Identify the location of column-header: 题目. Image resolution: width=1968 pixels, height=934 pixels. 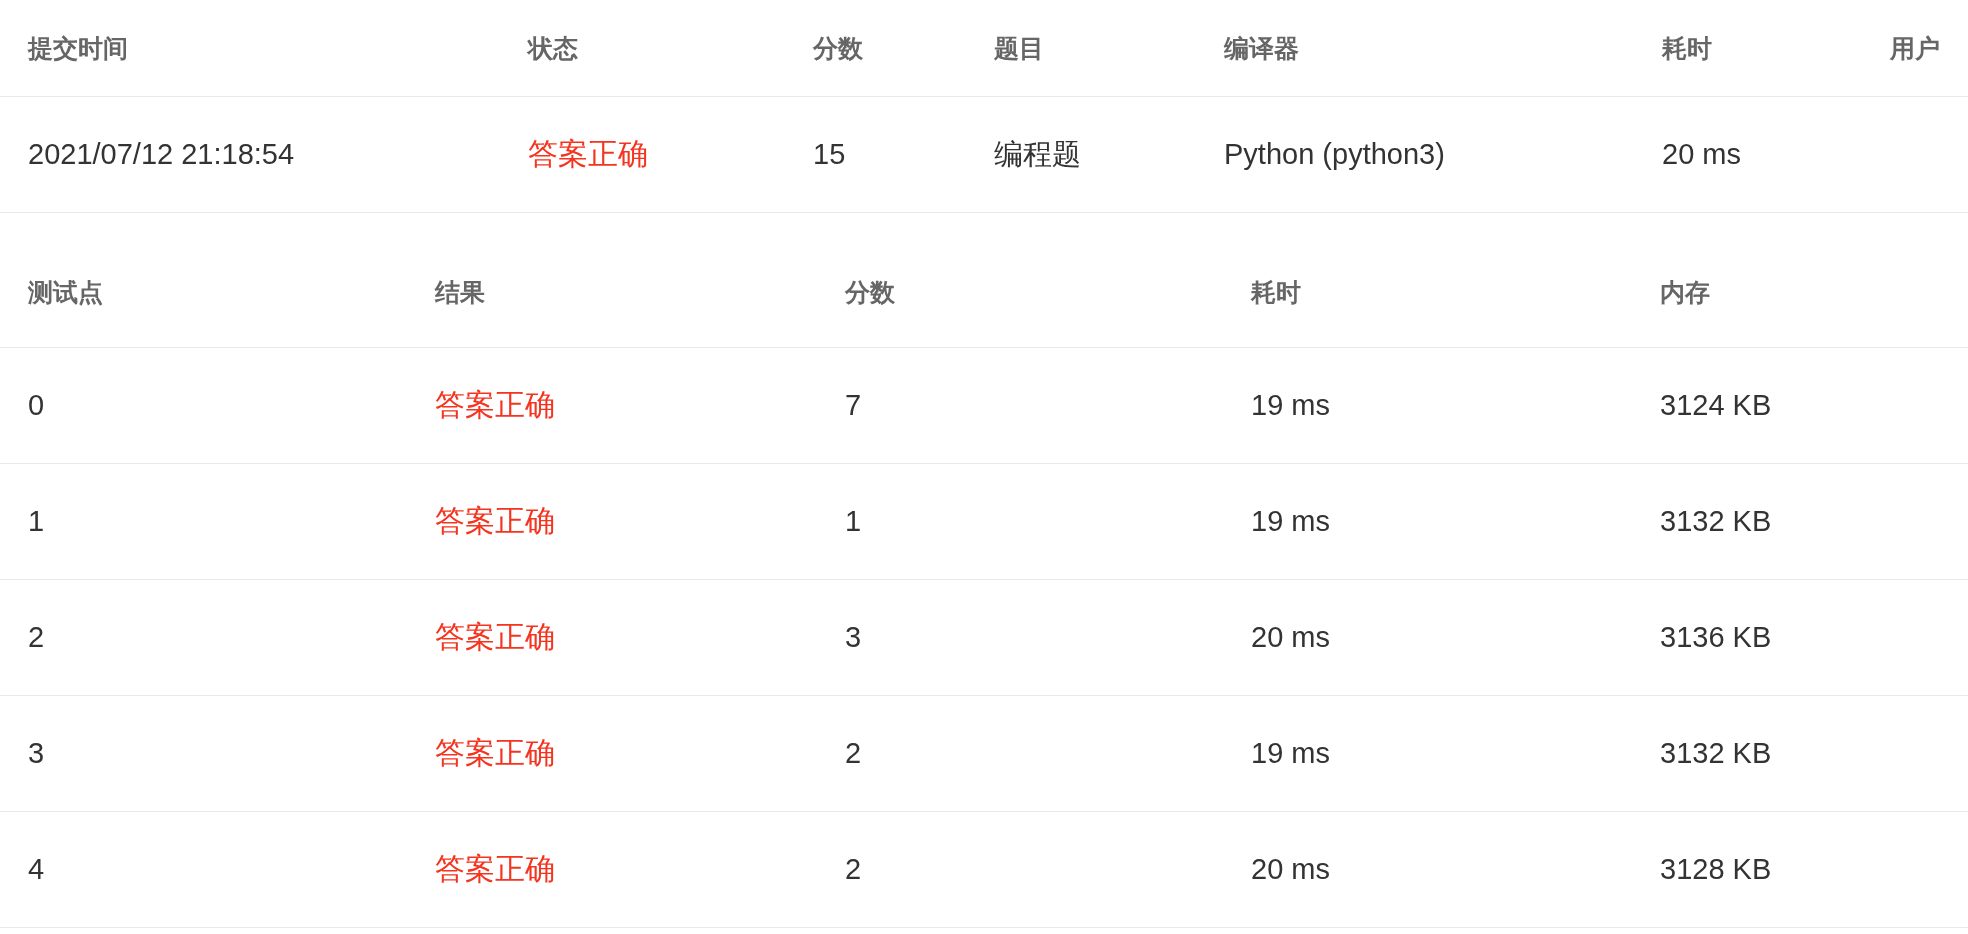
(1019, 48).